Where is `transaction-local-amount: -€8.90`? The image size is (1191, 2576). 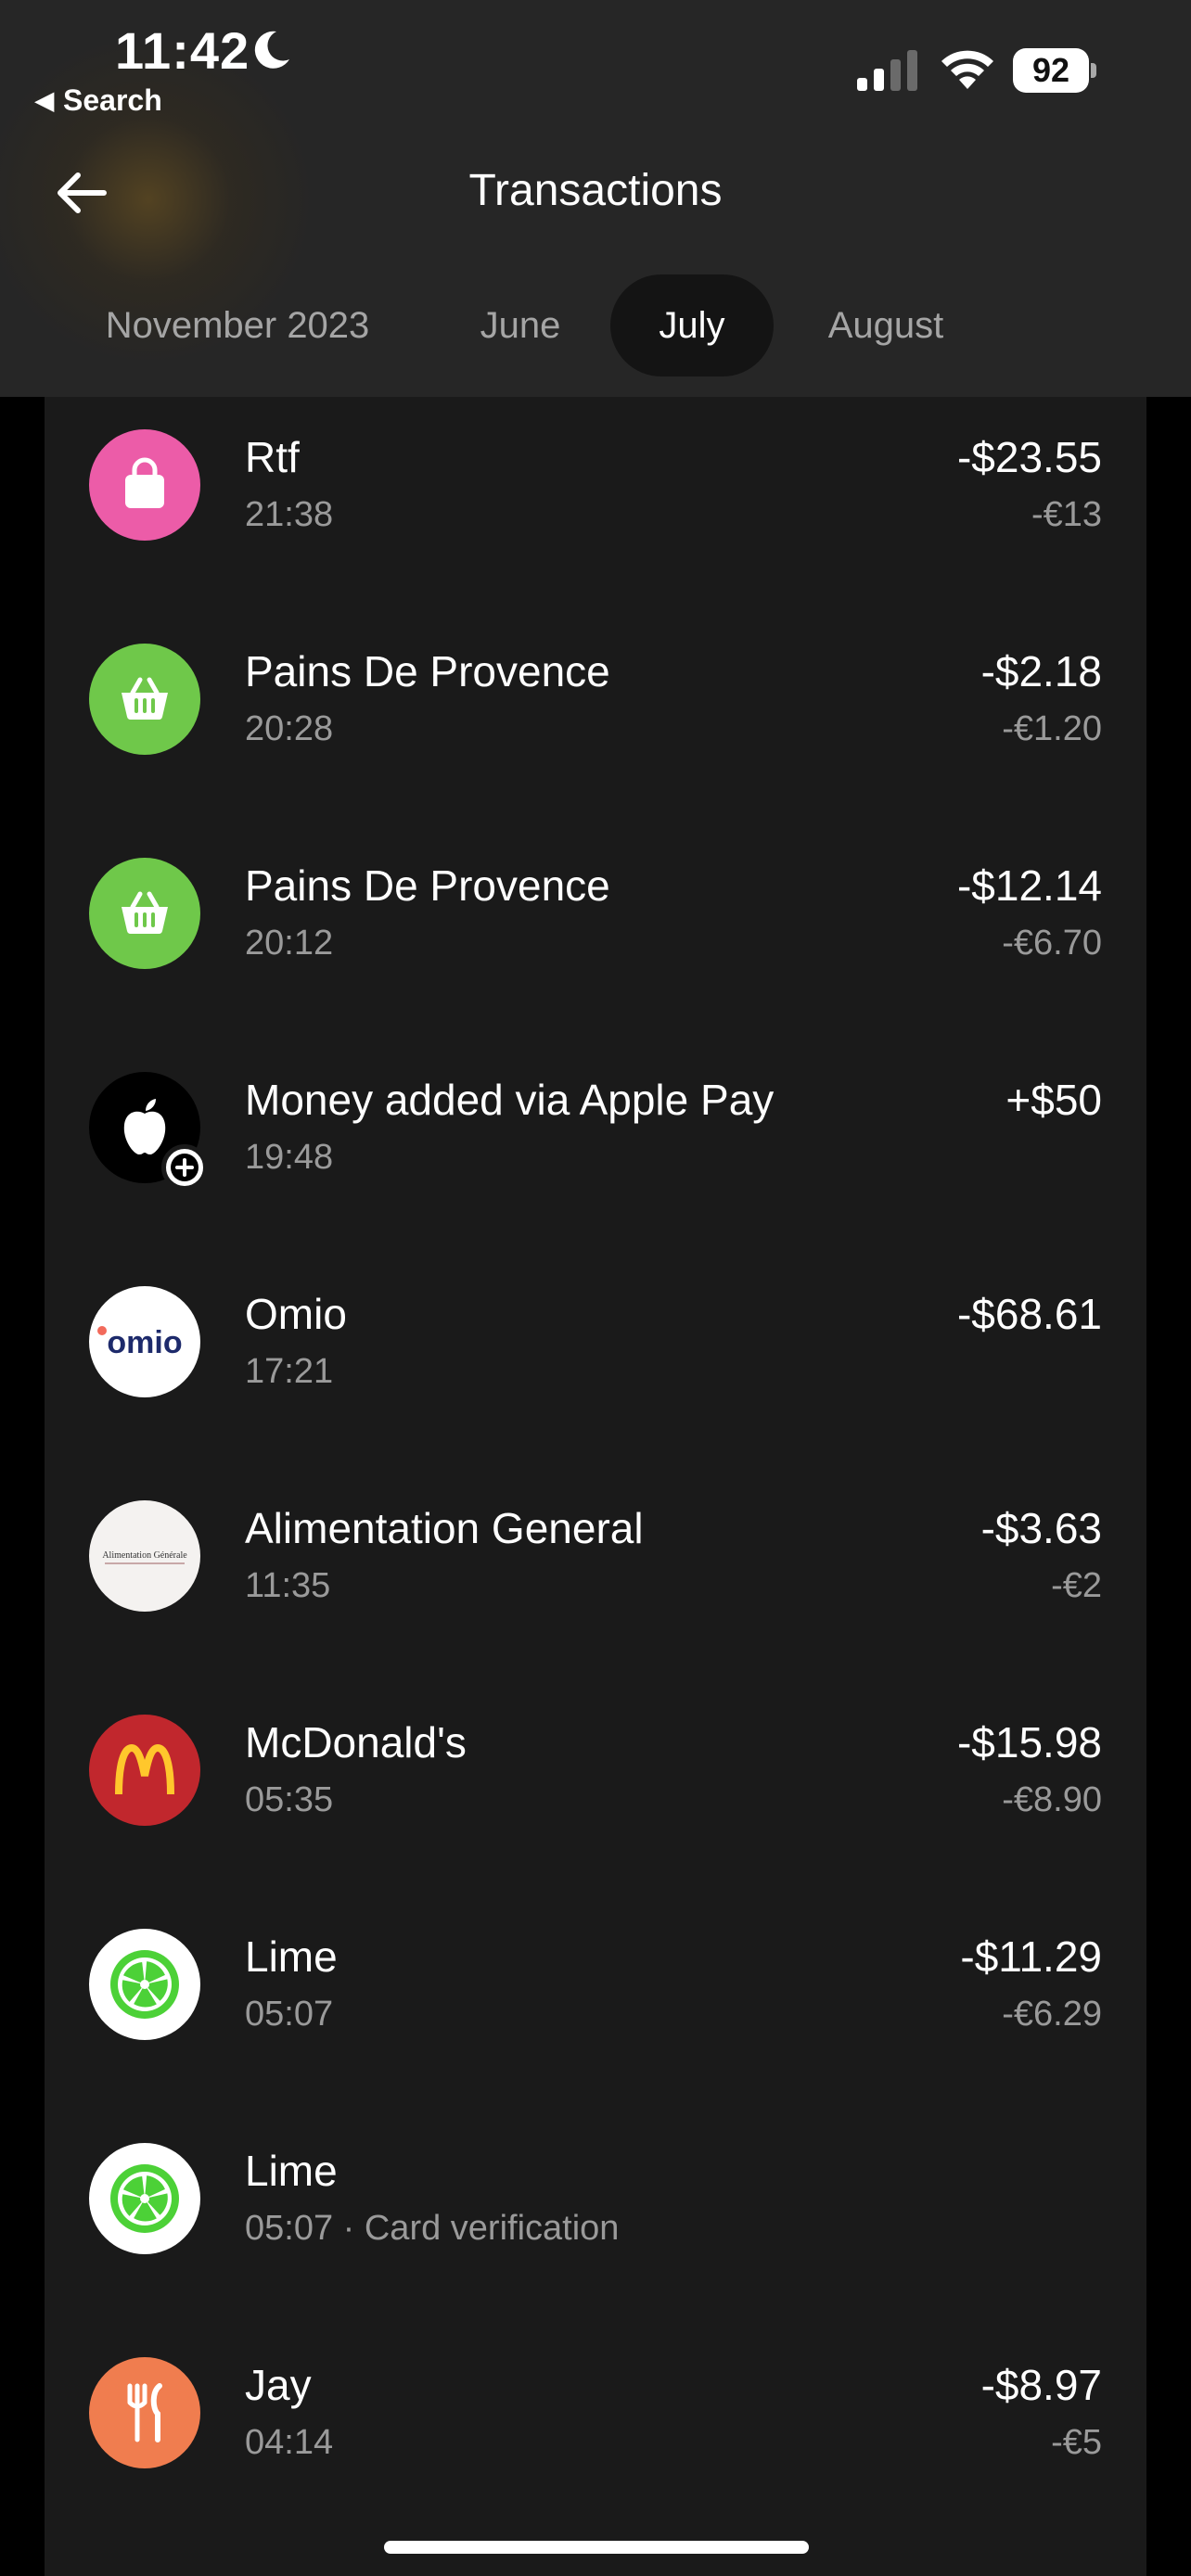
transaction-local-amount: -€8.90 is located at coordinates (1052, 1800).